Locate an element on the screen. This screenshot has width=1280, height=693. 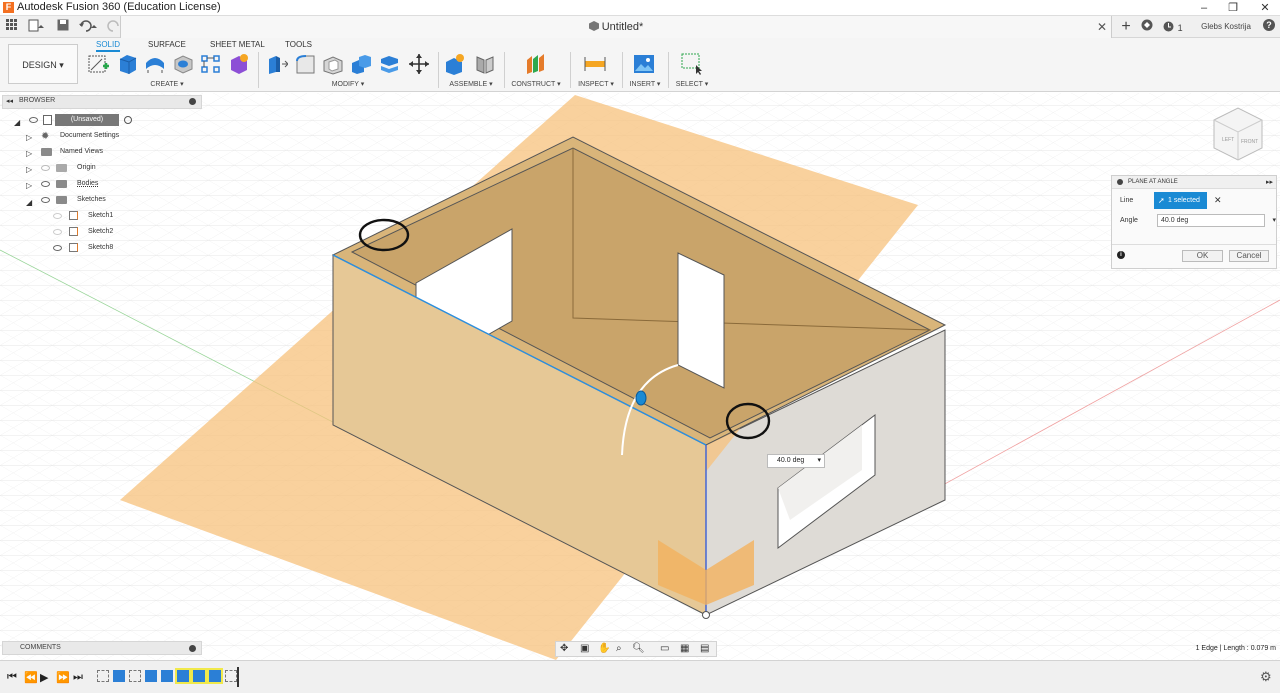
joint-icon is located at coordinates (485, 64).